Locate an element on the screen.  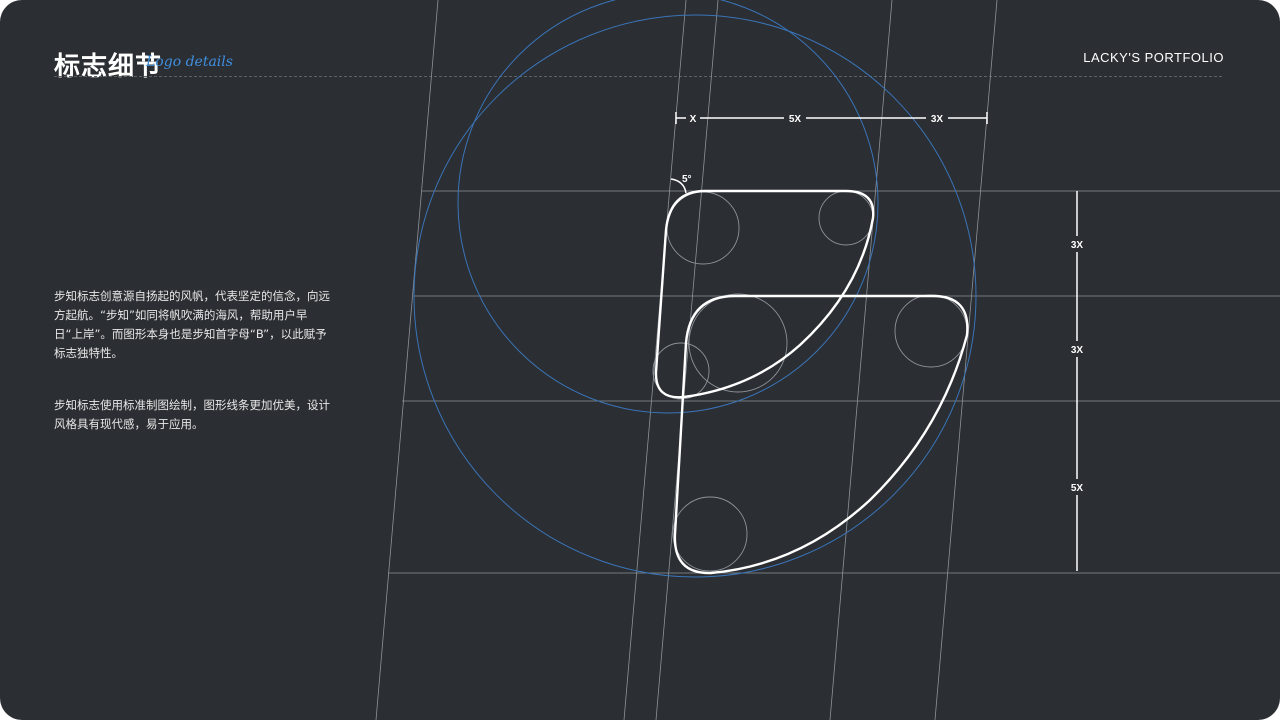
dim-label-v-3x-mid: 3X is located at coordinates (1077, 350).